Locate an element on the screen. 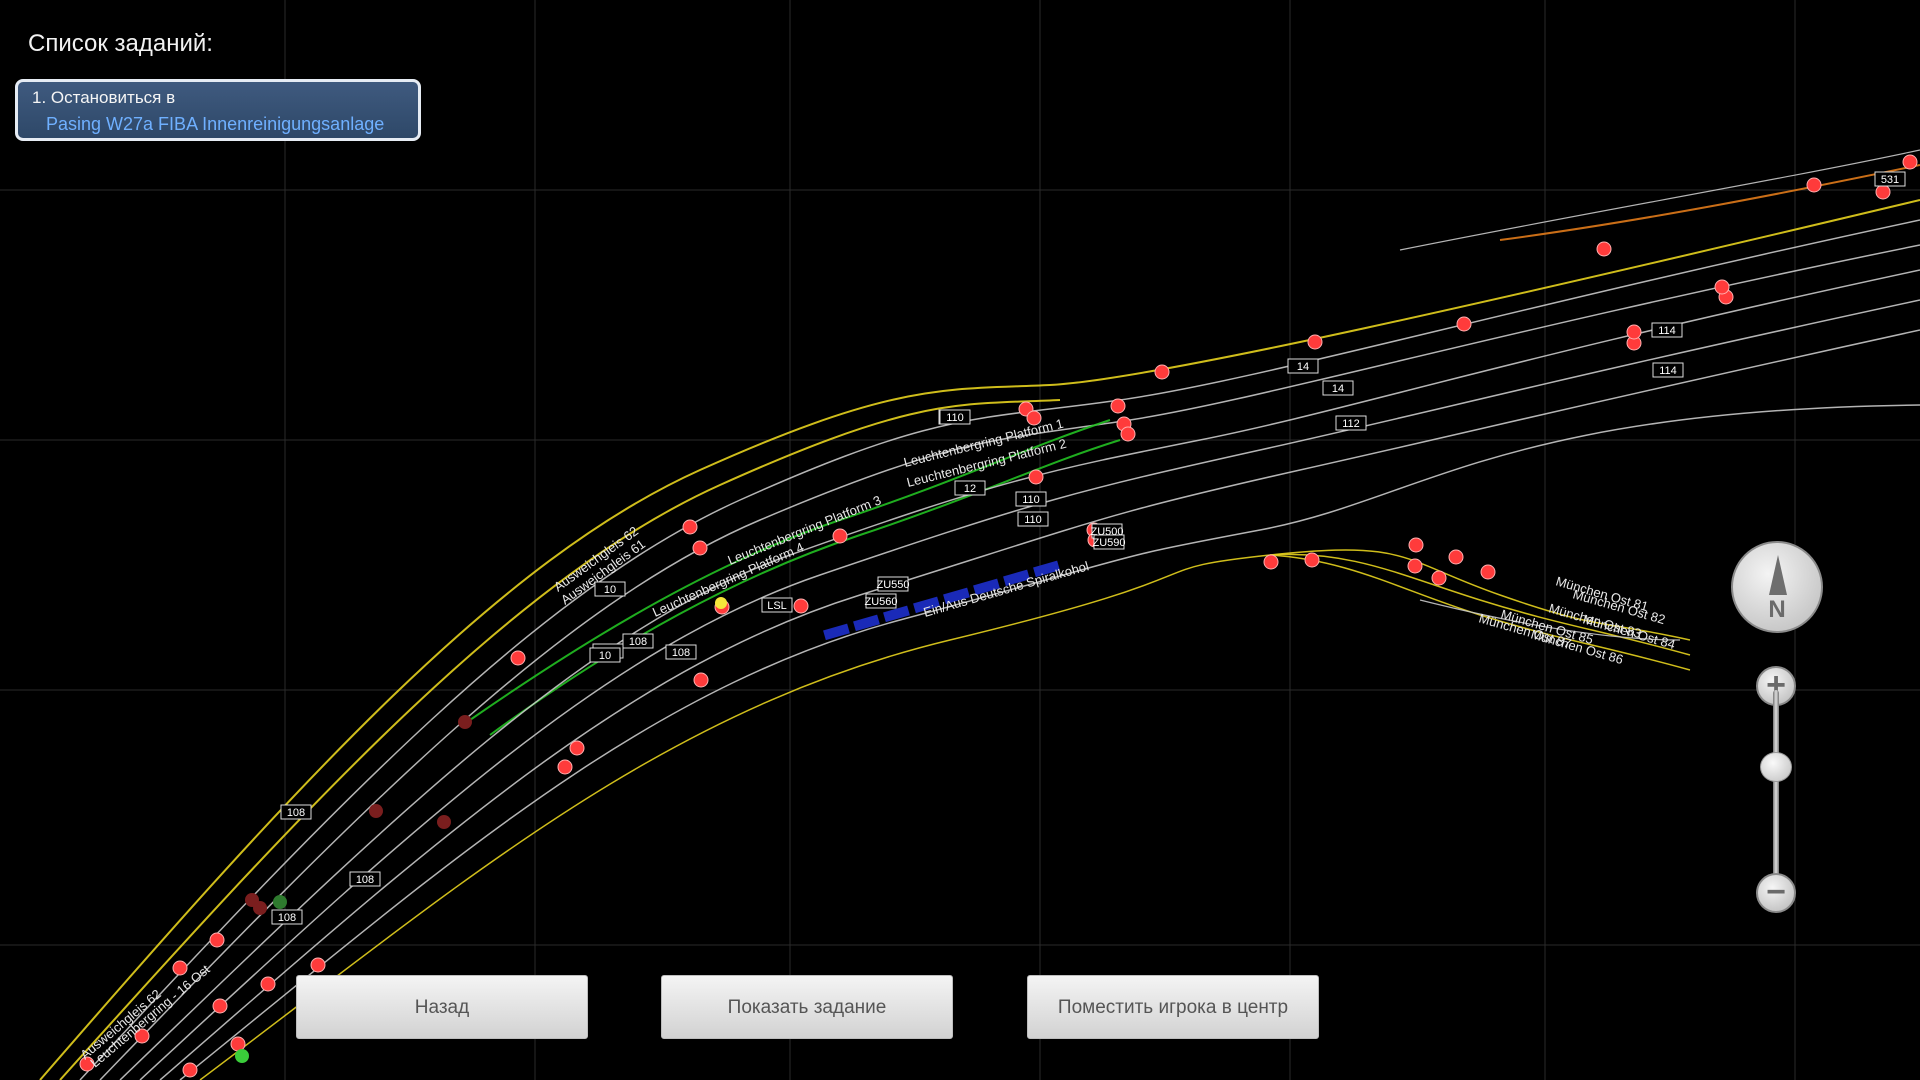 The width and height of the screenshot is (1920, 1080). speed-sign-icon: 531 is located at coordinates (1890, 179).